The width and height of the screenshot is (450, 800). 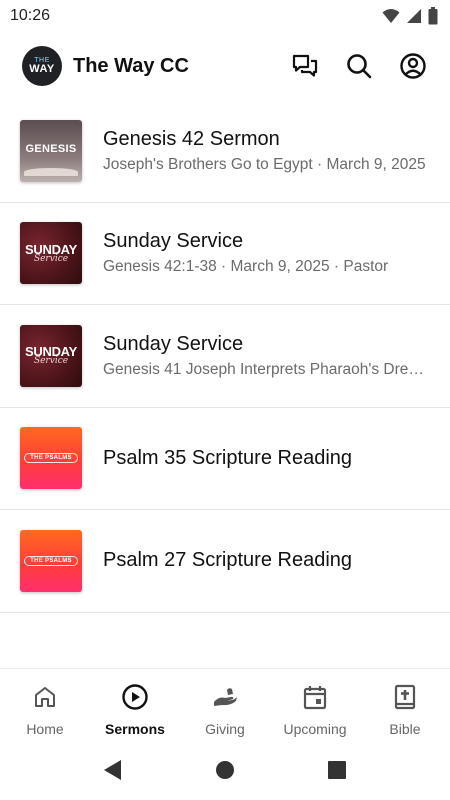 I want to click on account-circle-icon, so click(x=413, y=66).